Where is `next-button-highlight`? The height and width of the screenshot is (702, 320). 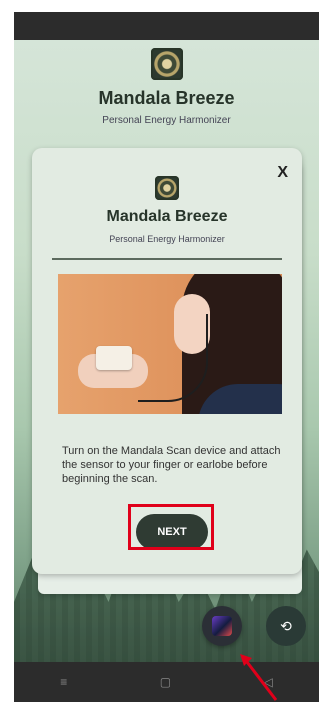
next-button-highlight is located at coordinates (171, 527).